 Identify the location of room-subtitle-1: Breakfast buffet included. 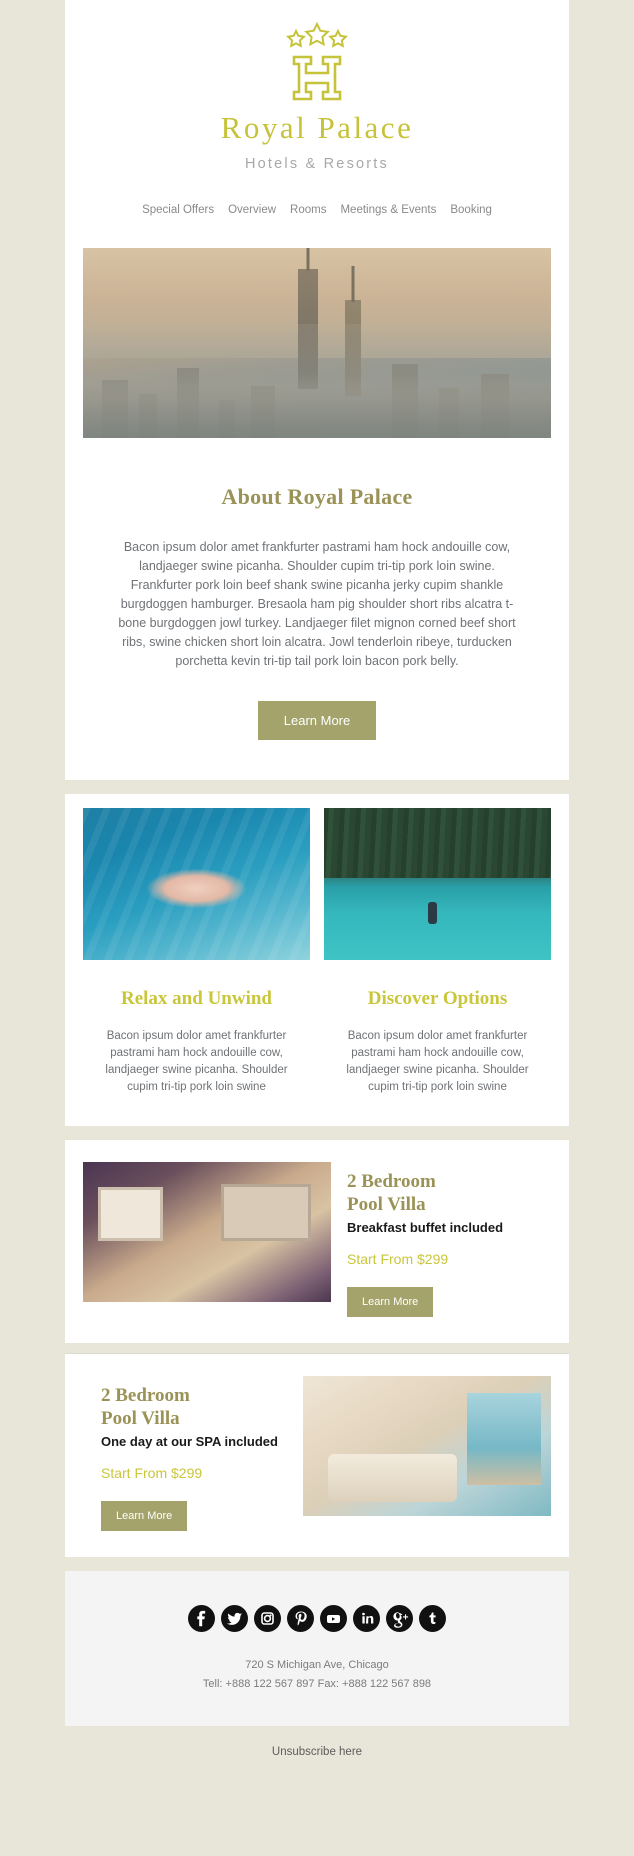
(425, 1227).